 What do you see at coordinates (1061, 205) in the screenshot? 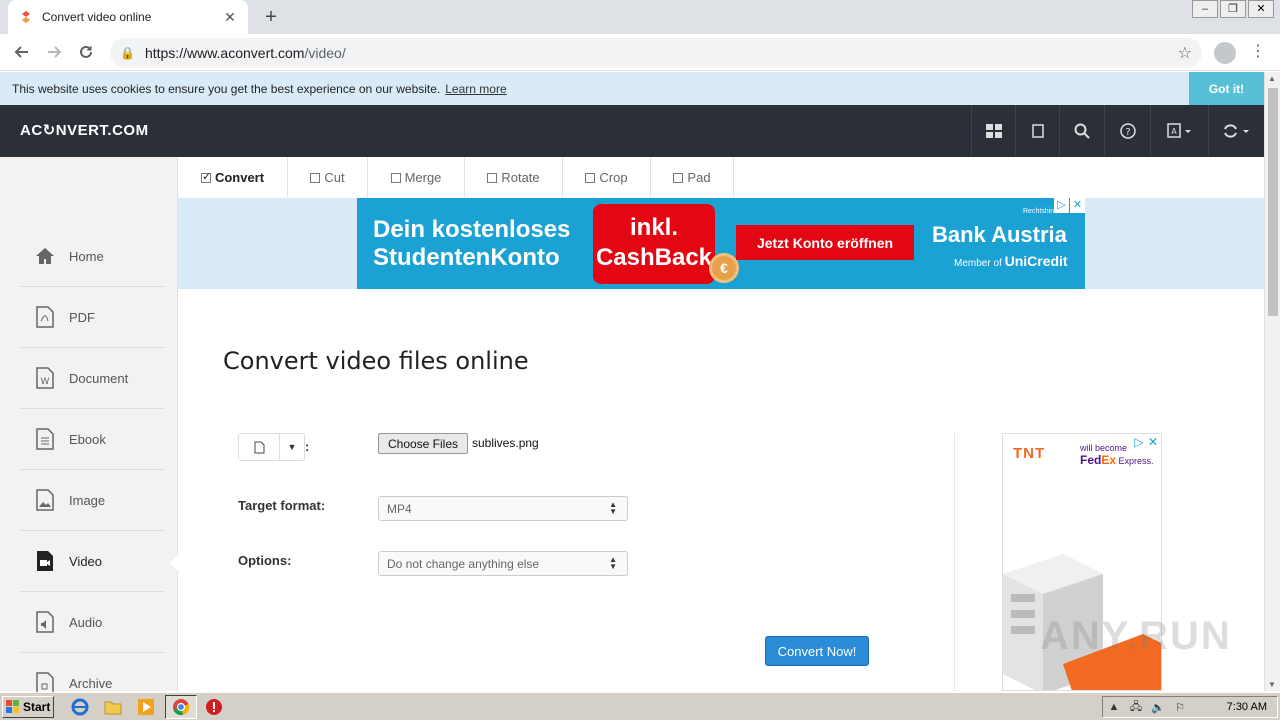
I see `adchoices-icon: ▷` at bounding box center [1061, 205].